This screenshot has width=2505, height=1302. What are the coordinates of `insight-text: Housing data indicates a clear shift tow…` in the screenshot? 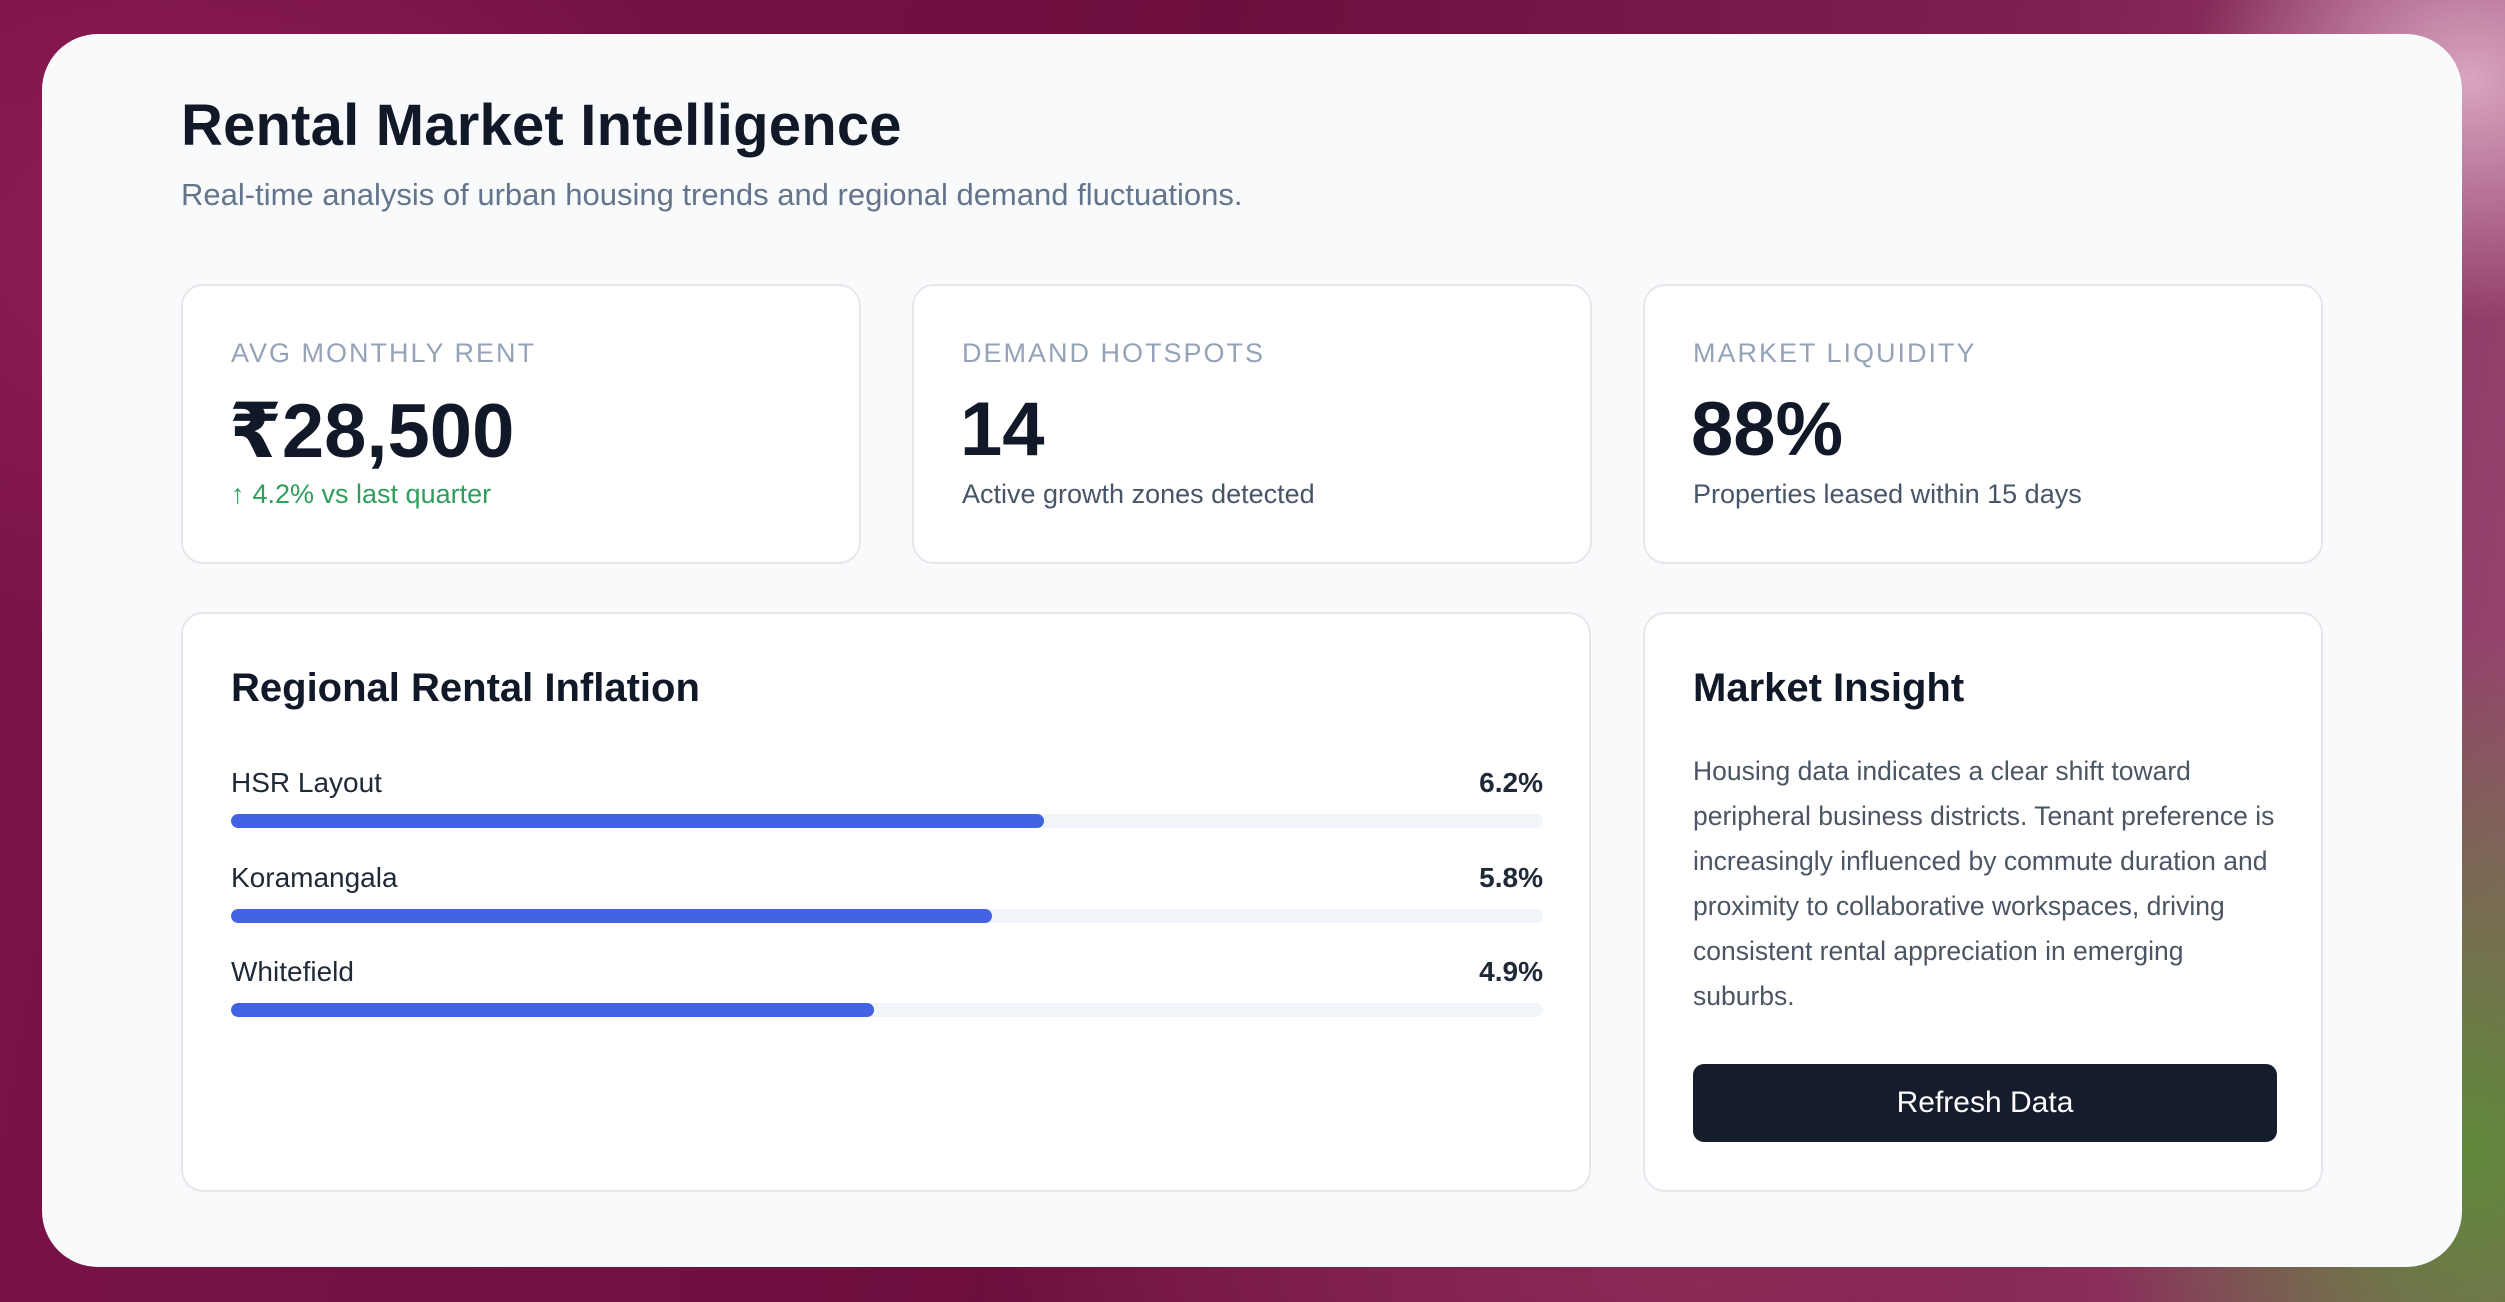 It's located at (1984, 883).